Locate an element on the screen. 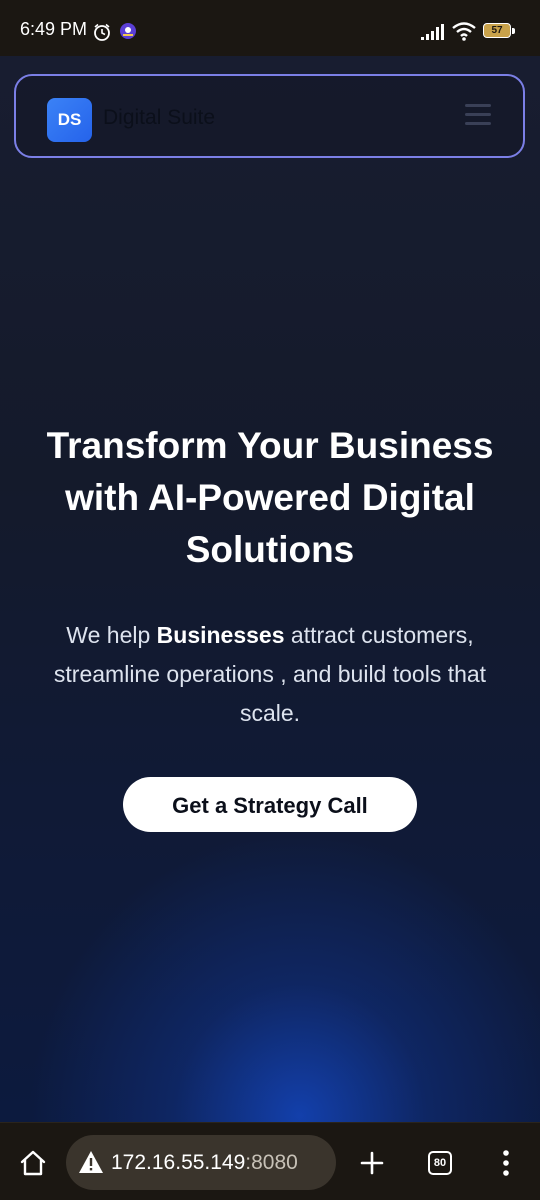 The height and width of the screenshot is (1200, 540). battery-cap is located at coordinates (513, 31).